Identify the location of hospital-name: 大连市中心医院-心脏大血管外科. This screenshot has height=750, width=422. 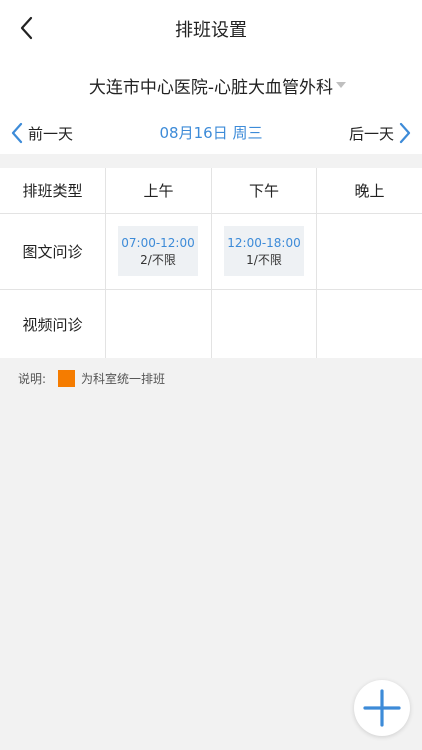
(211, 88).